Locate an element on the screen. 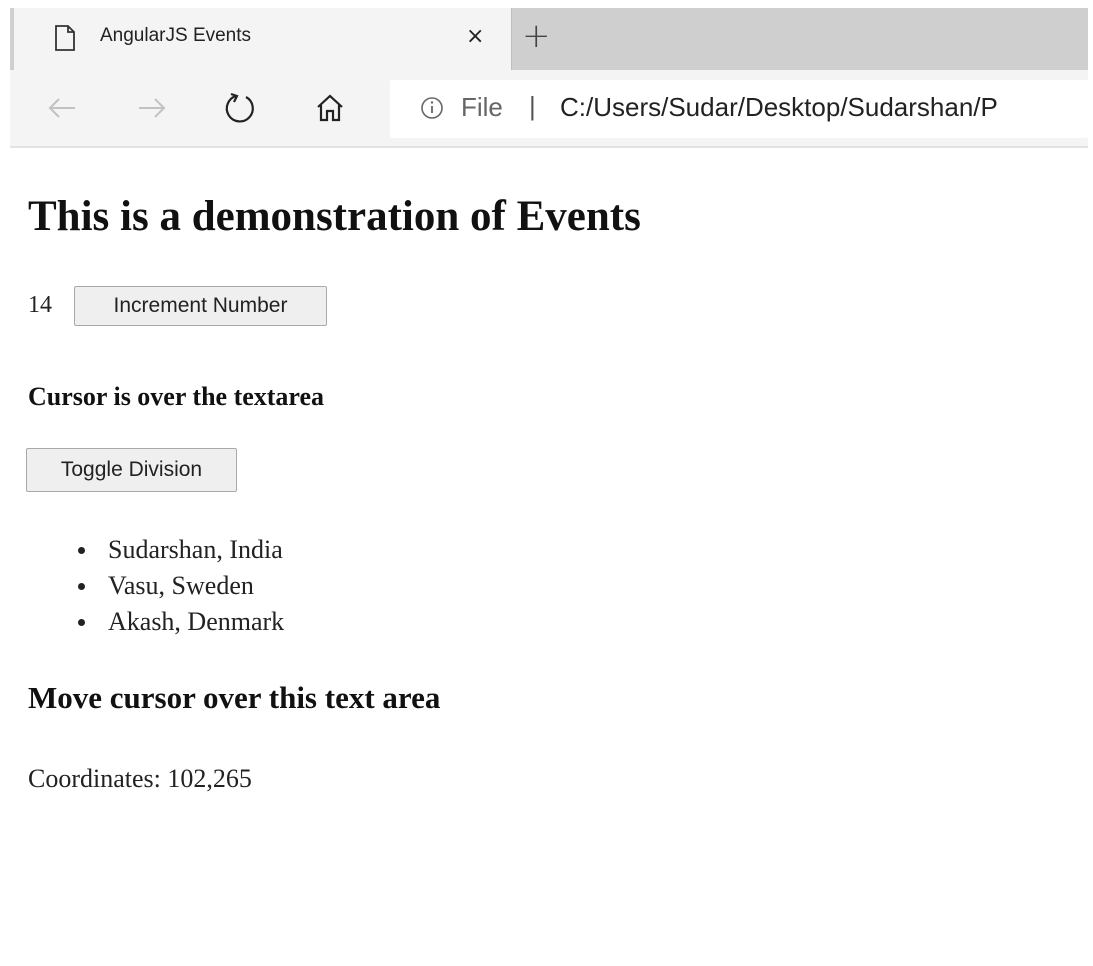 The width and height of the screenshot is (1093, 966). reload-icon is located at coordinates (239, 107).